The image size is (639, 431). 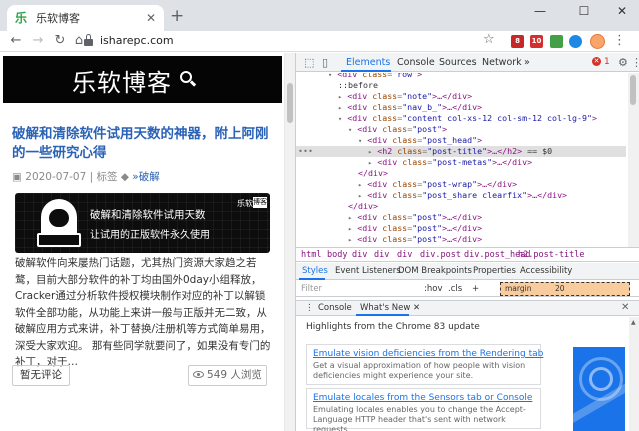 I want to click on dom-node: ▸ <div class="post-wrap">…</div>, so click(x=461, y=184).